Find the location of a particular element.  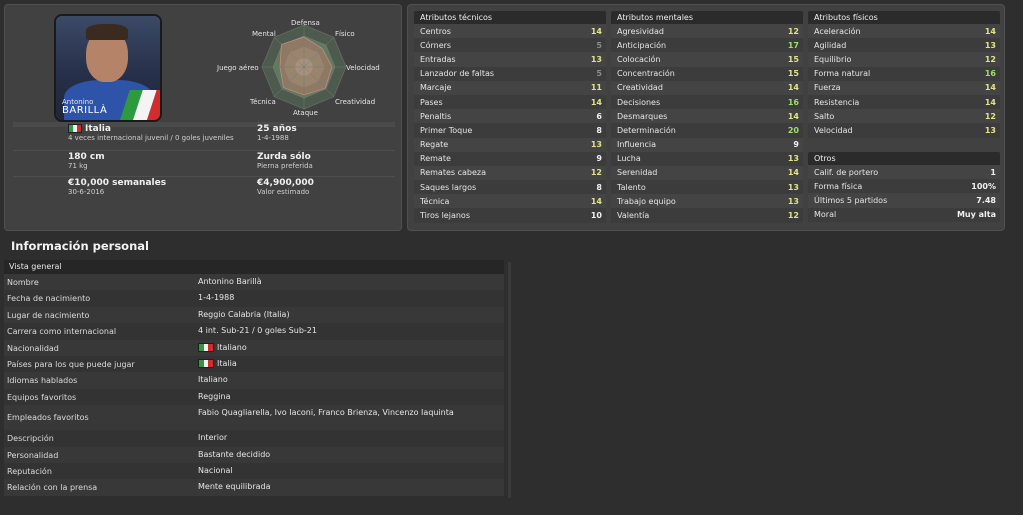

contract-end: 30-6-2016 is located at coordinates (86, 192).